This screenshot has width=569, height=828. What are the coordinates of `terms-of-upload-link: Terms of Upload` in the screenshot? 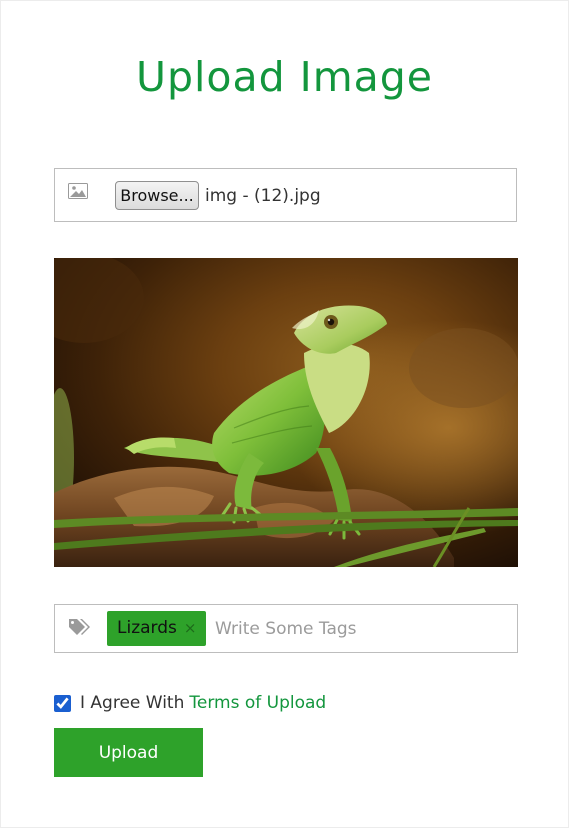 It's located at (257, 703).